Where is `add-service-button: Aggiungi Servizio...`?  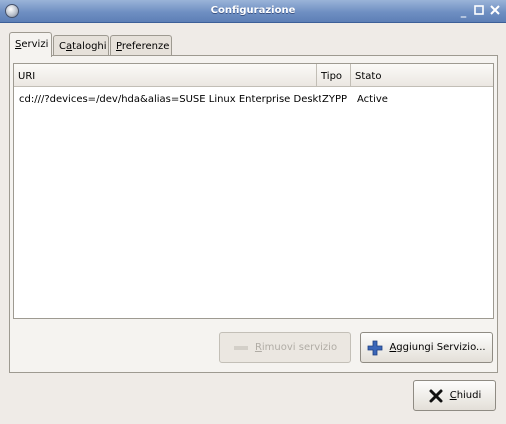
add-service-button: Aggiungi Servizio... is located at coordinates (426, 347).